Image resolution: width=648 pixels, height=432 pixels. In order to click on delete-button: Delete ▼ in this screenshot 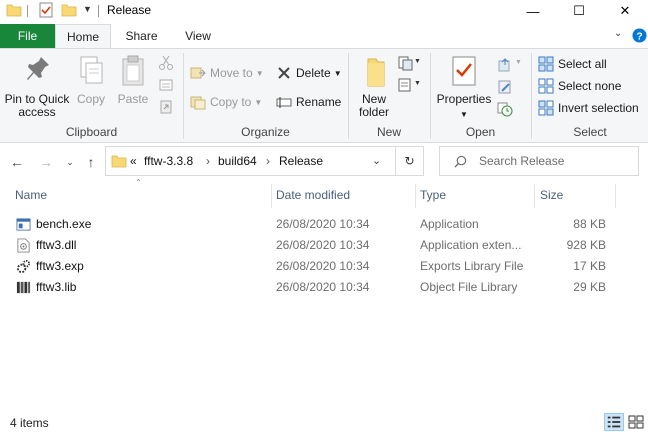, I will do `click(309, 73)`.